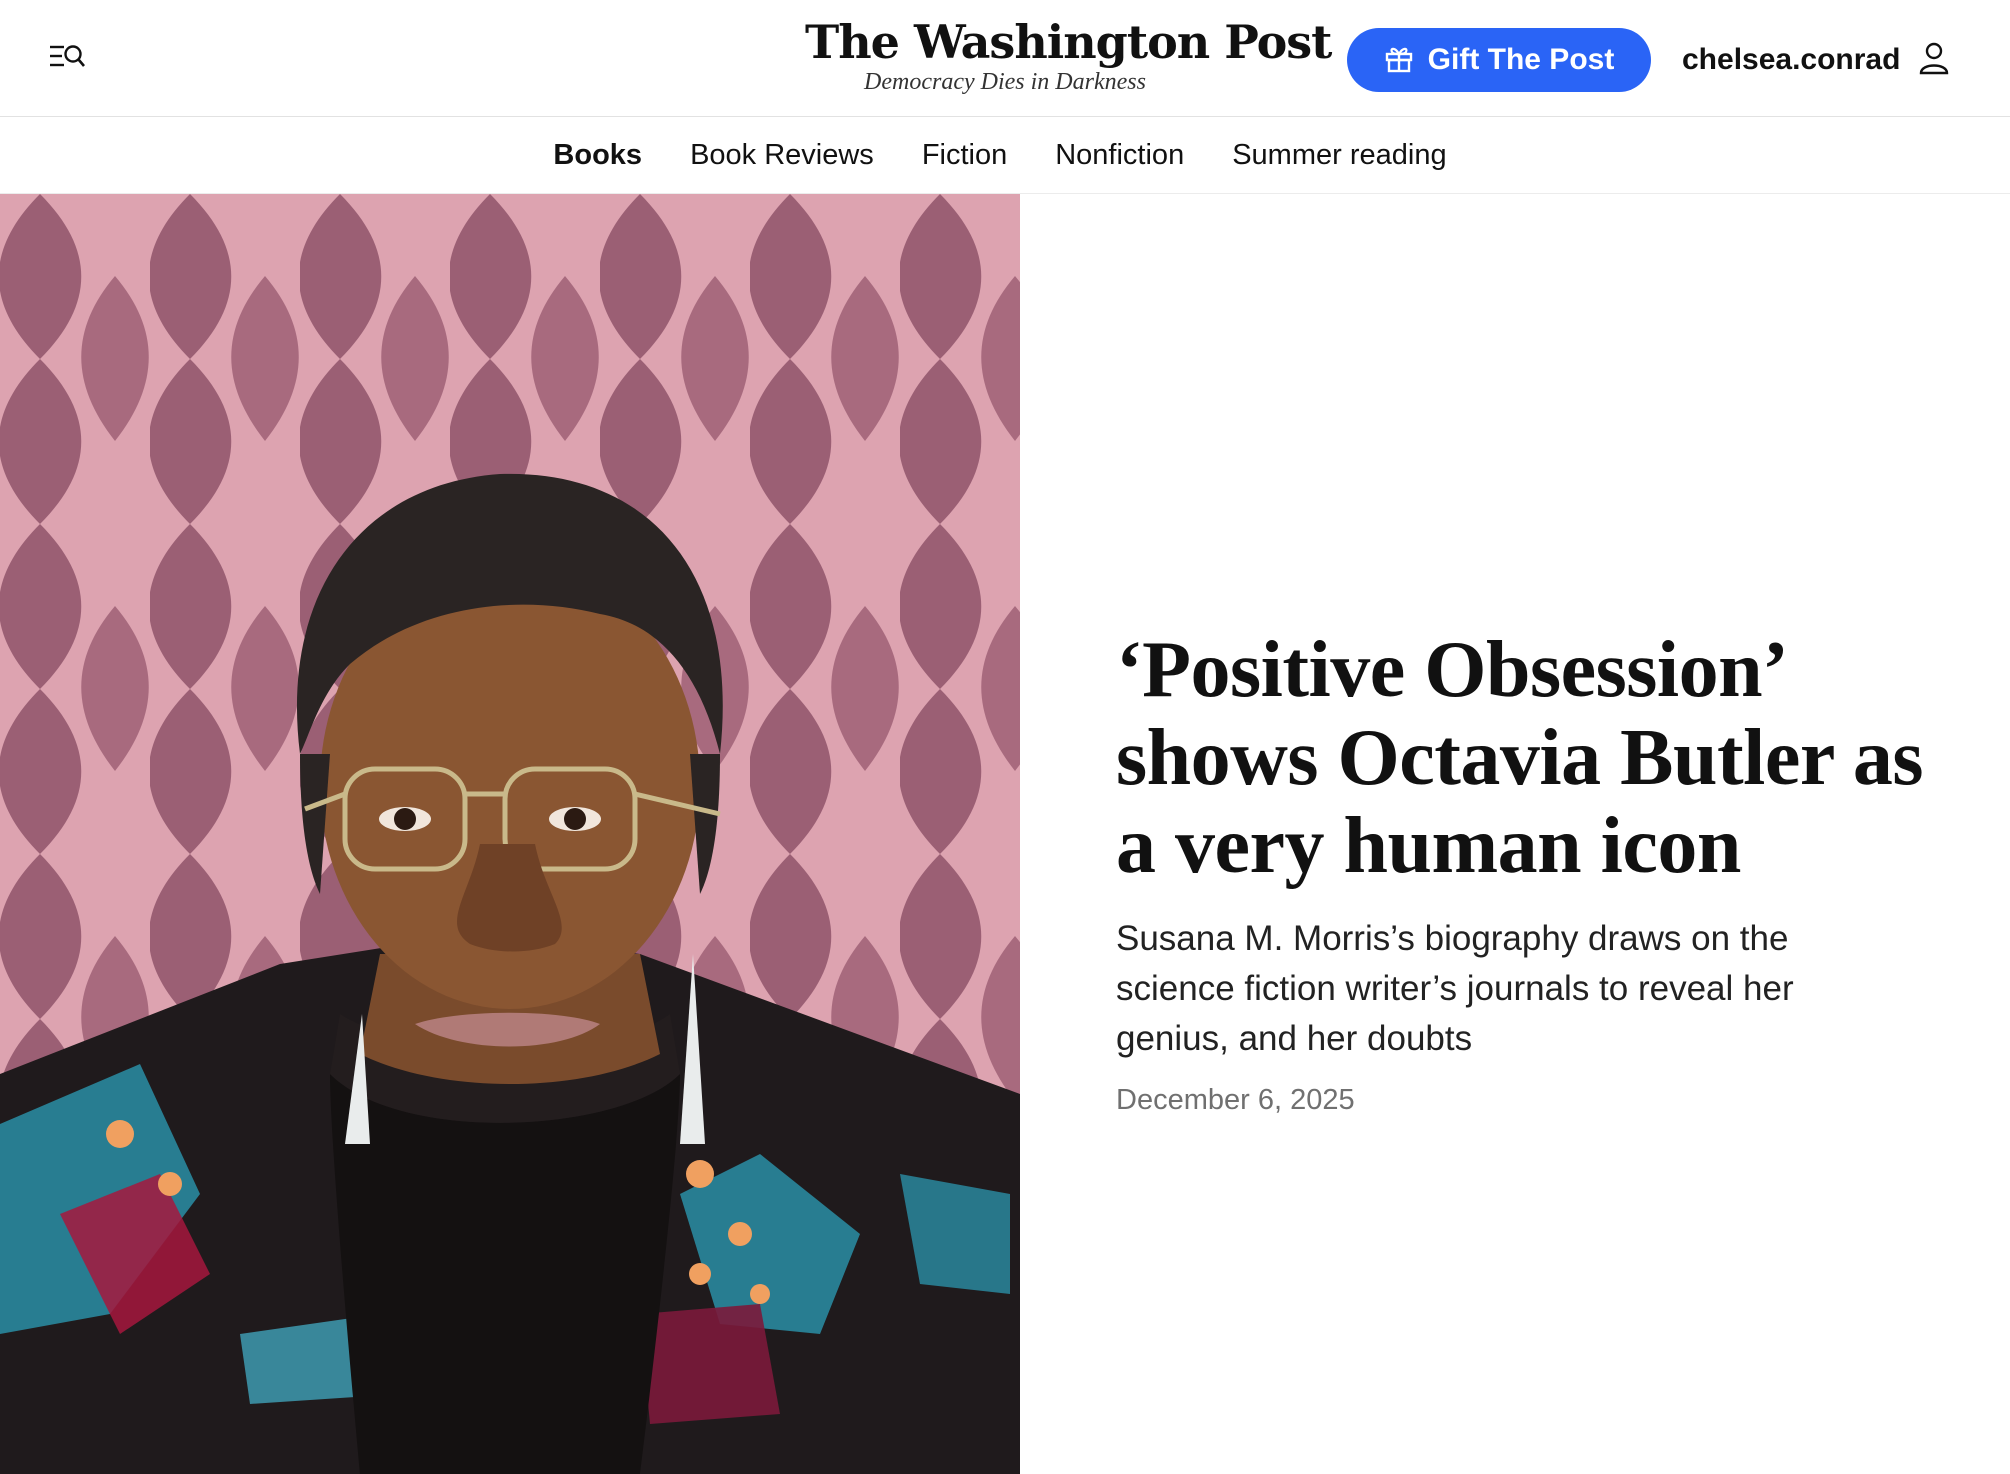 This screenshot has height=1474, width=2010. Describe the element at coordinates (68, 58) in the screenshot. I see `menu-search-icon` at that location.